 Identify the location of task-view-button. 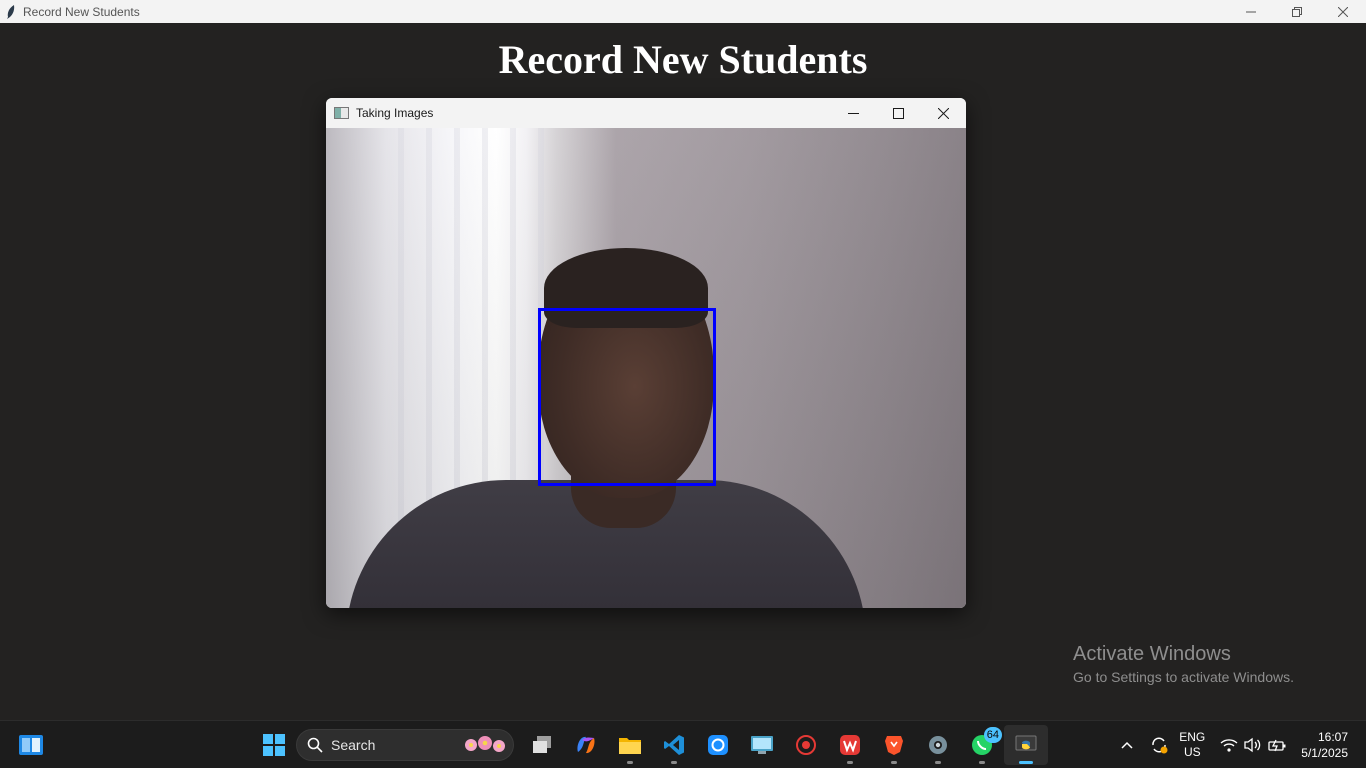
(542, 745).